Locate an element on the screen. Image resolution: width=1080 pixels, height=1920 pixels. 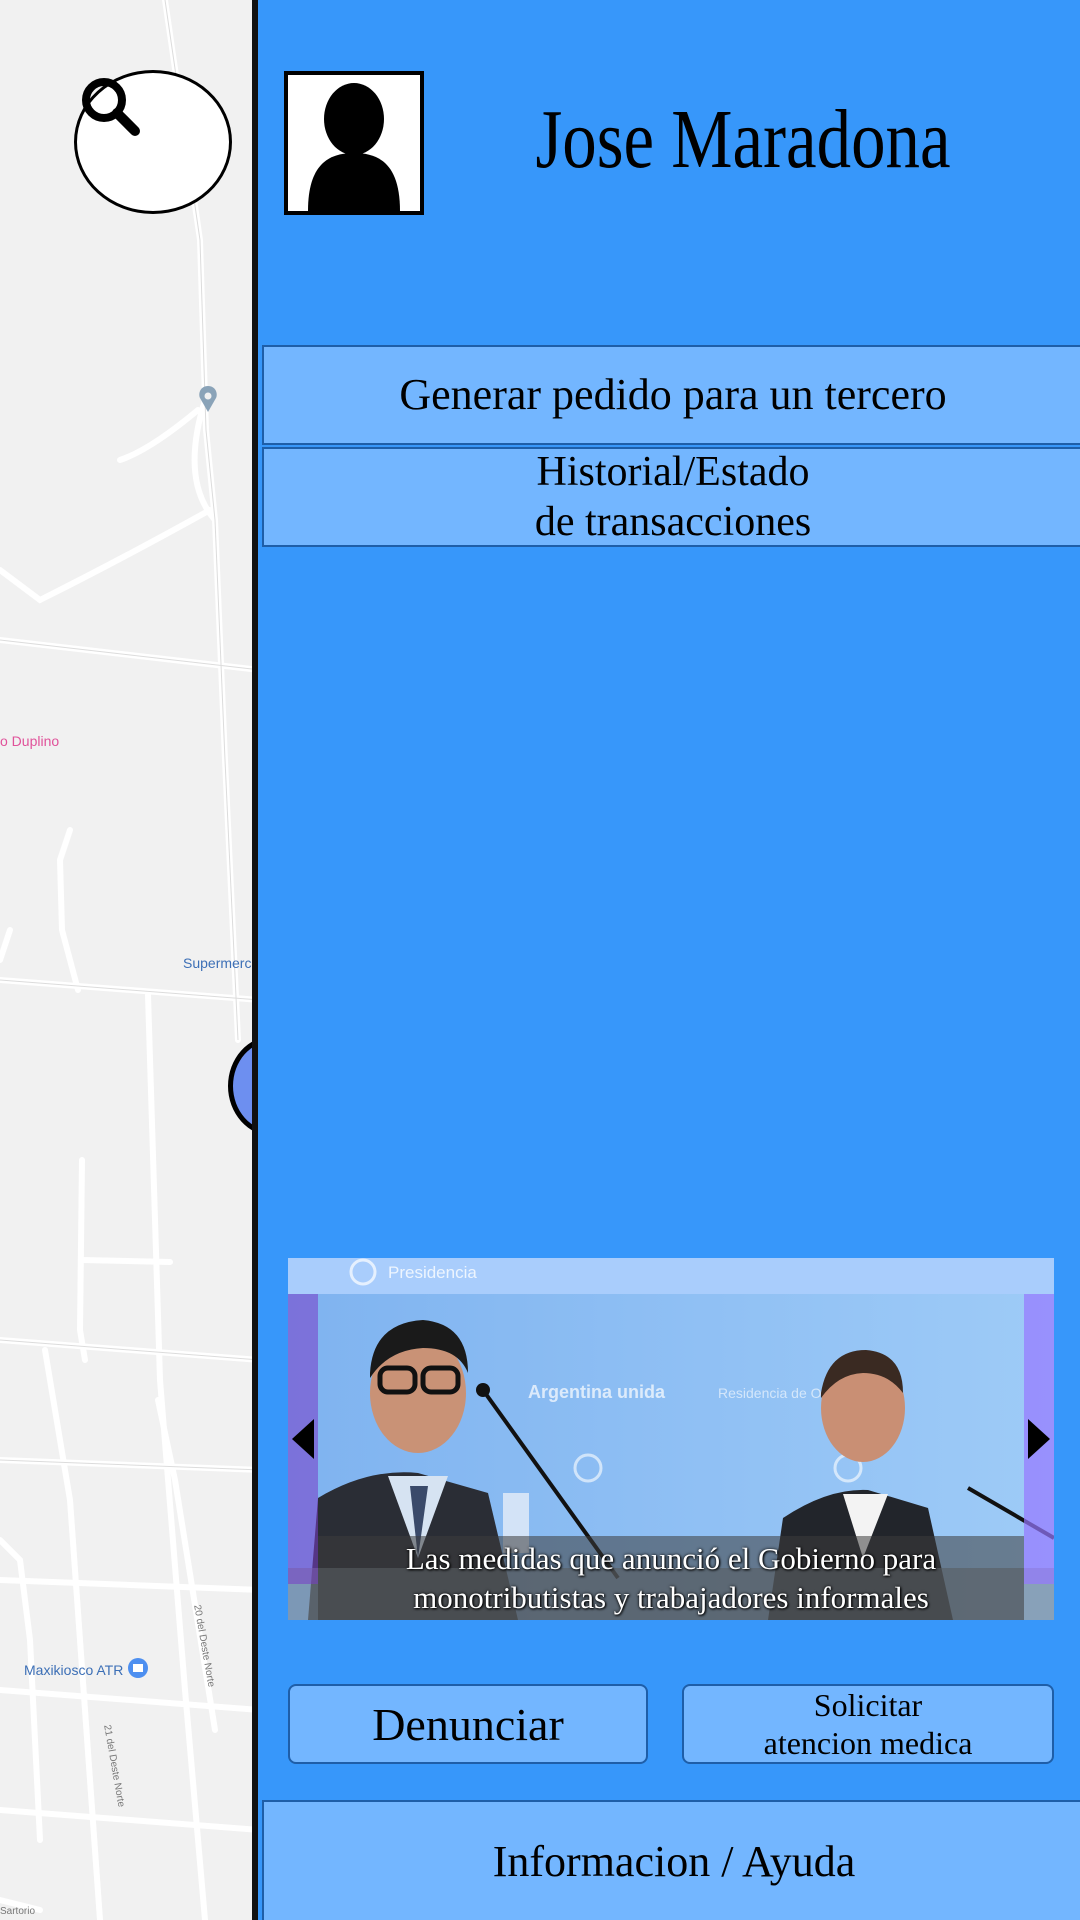
chevron-right-icon is located at coordinates (1039, 1439).